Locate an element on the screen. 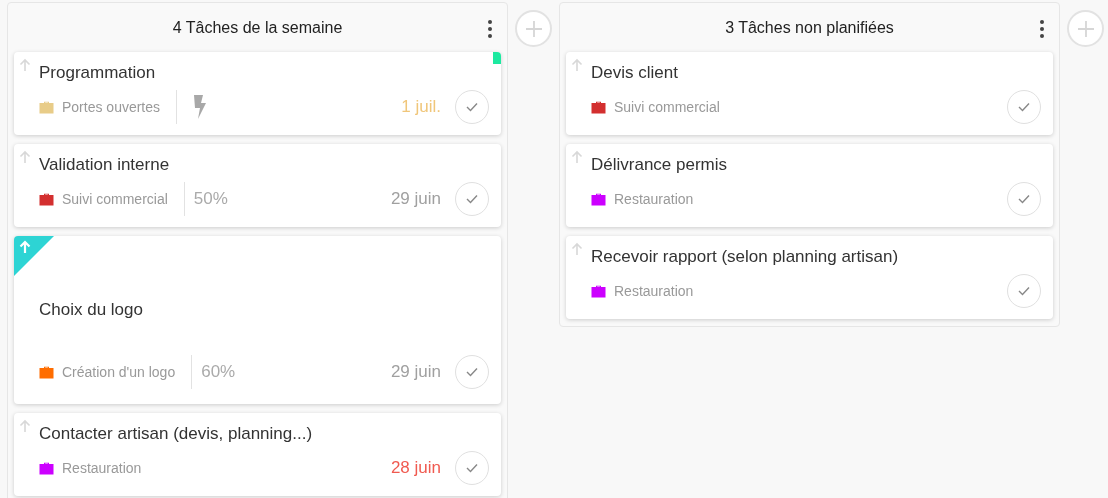 The image size is (1108, 498). task-card: Validation interne Suivi commercial 50% 29 juin is located at coordinates (257, 185).